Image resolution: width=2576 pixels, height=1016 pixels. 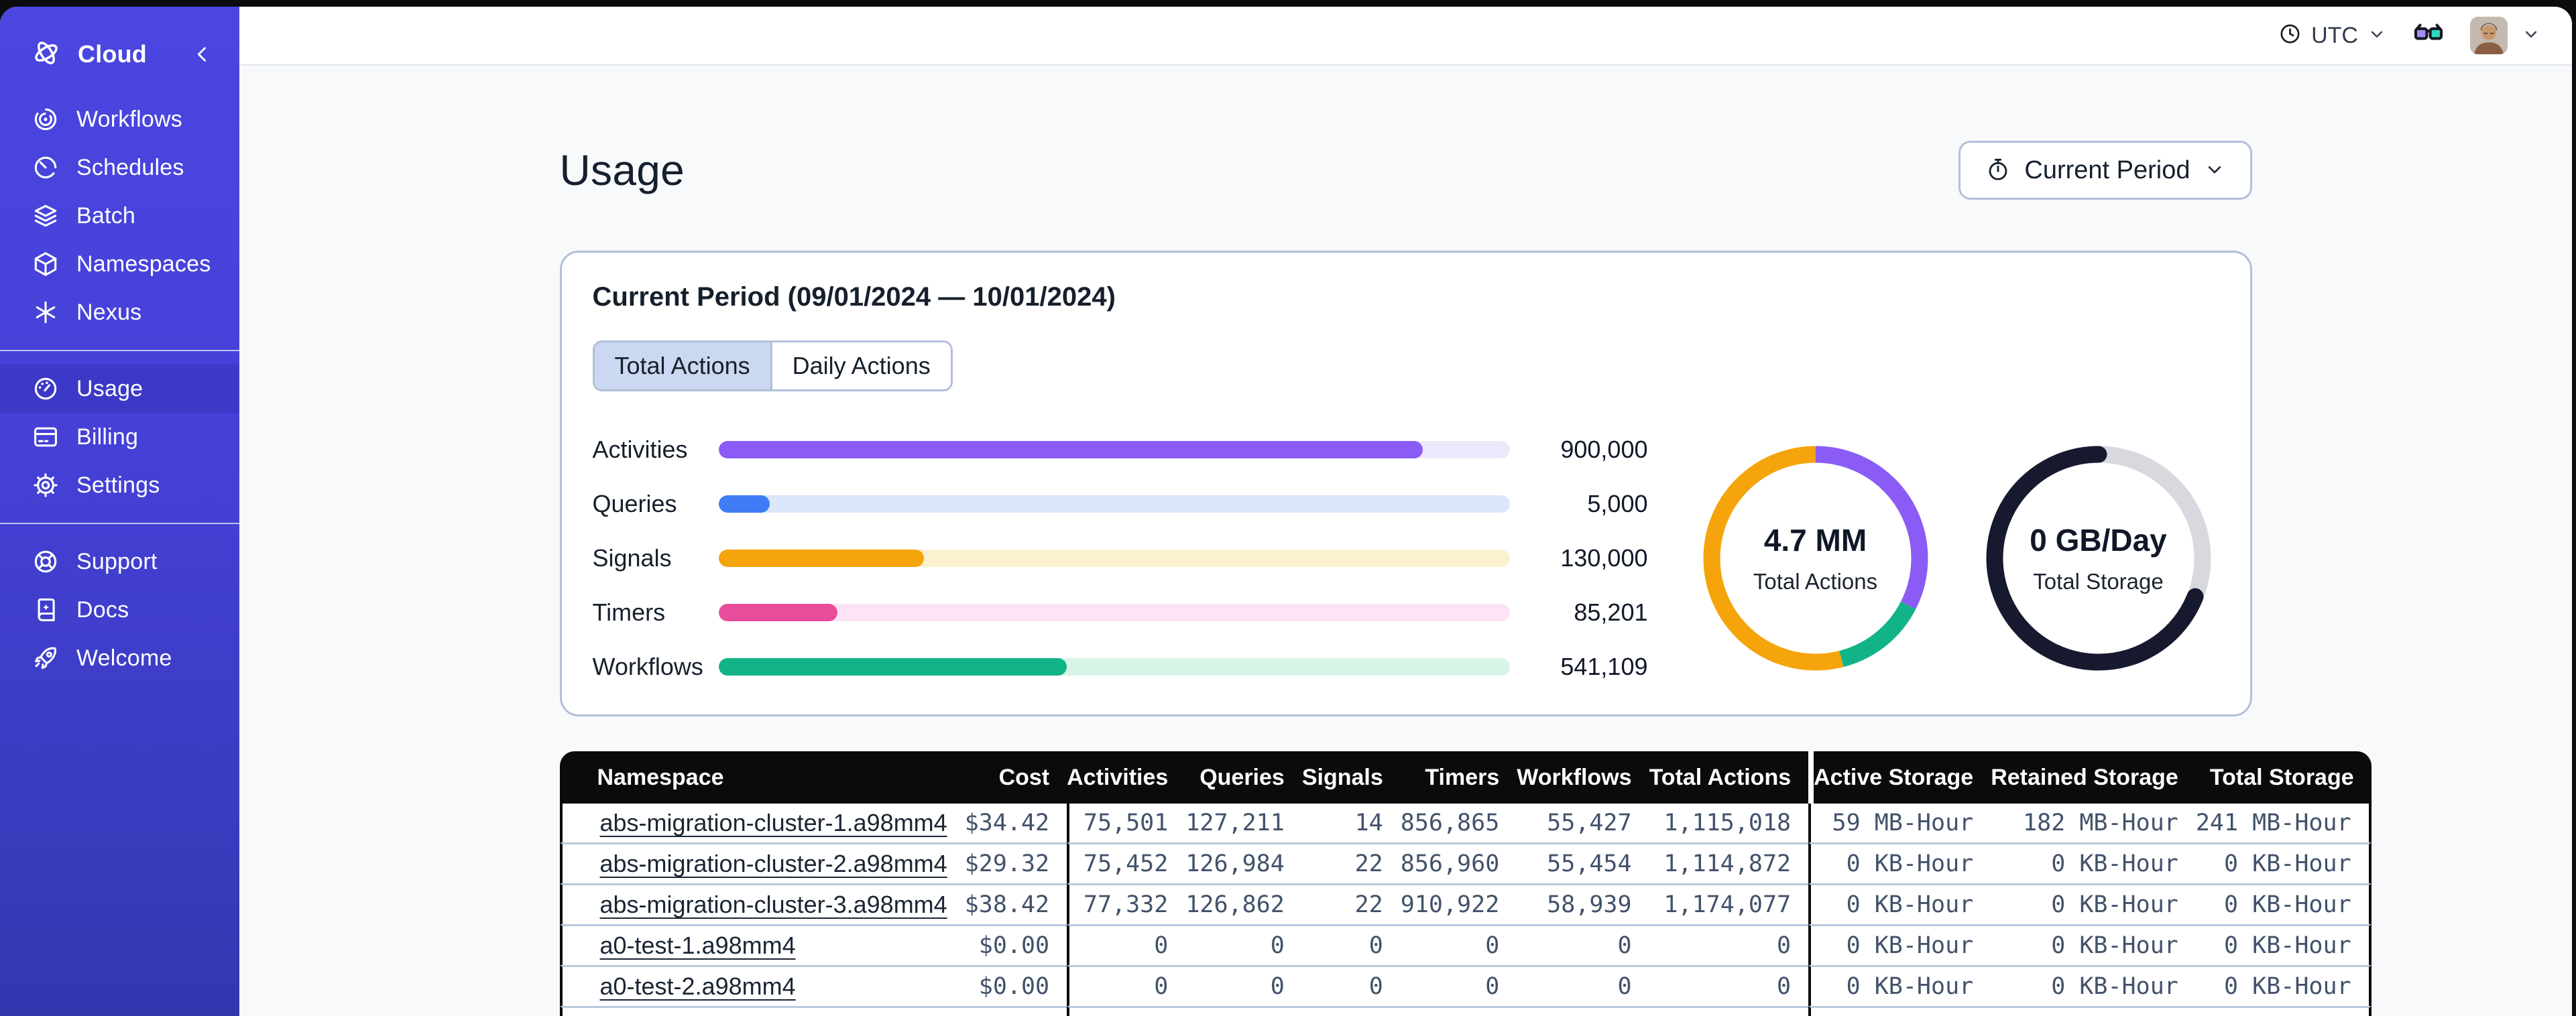 I want to click on feature-glasses-button, so click(x=2428, y=36).